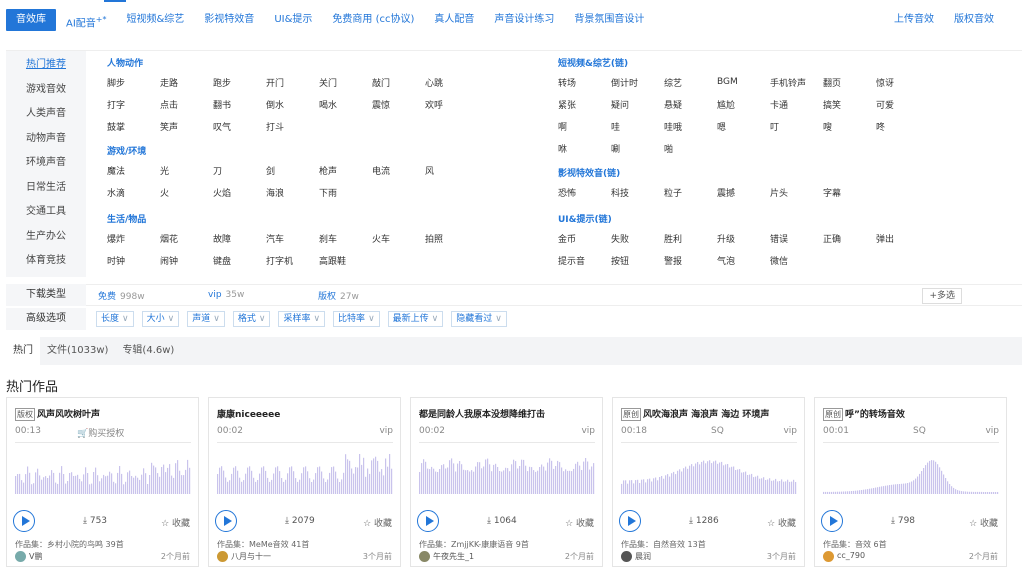 The image size is (1024, 582). I want to click on category-group-title: UI&提示(链), so click(743, 220).